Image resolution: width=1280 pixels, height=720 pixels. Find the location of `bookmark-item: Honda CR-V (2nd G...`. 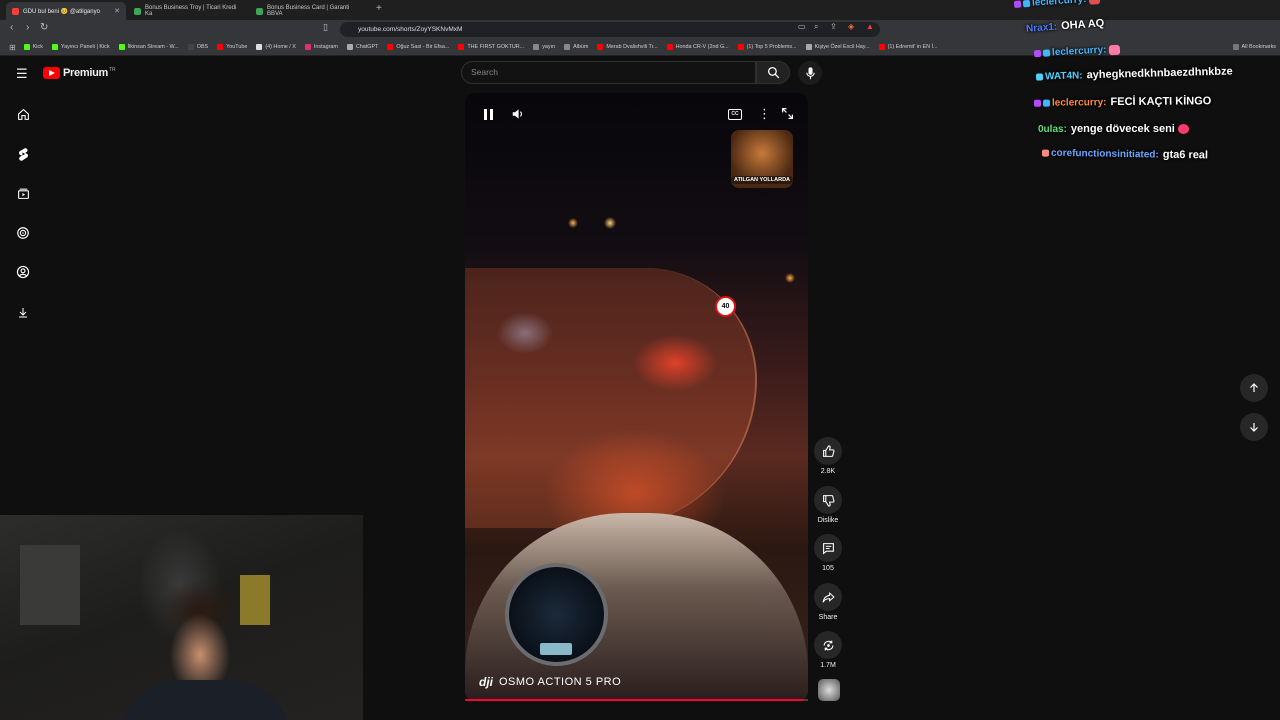

bookmark-item: Honda CR-V (2nd G... is located at coordinates (697, 47).